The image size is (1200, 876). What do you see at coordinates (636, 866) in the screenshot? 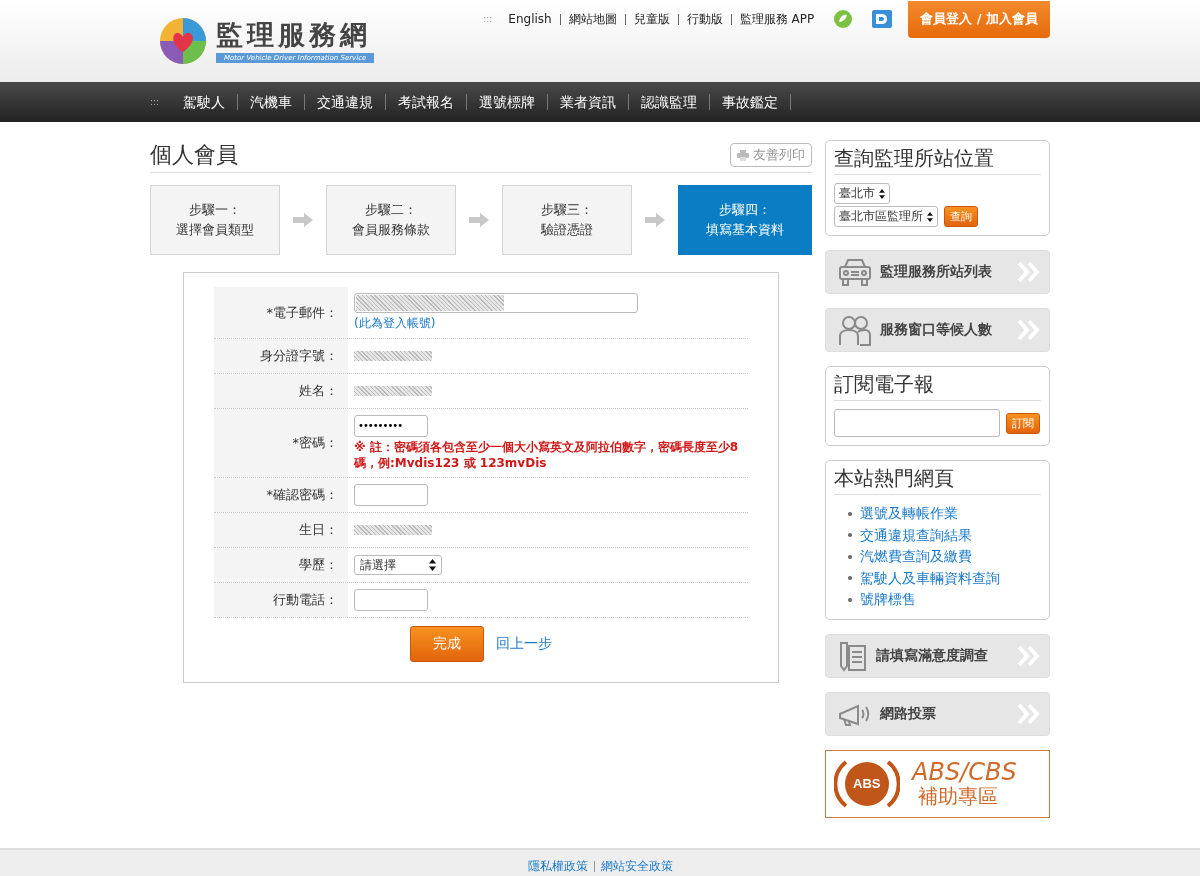
I see `footer-link: 網站安全政策` at bounding box center [636, 866].